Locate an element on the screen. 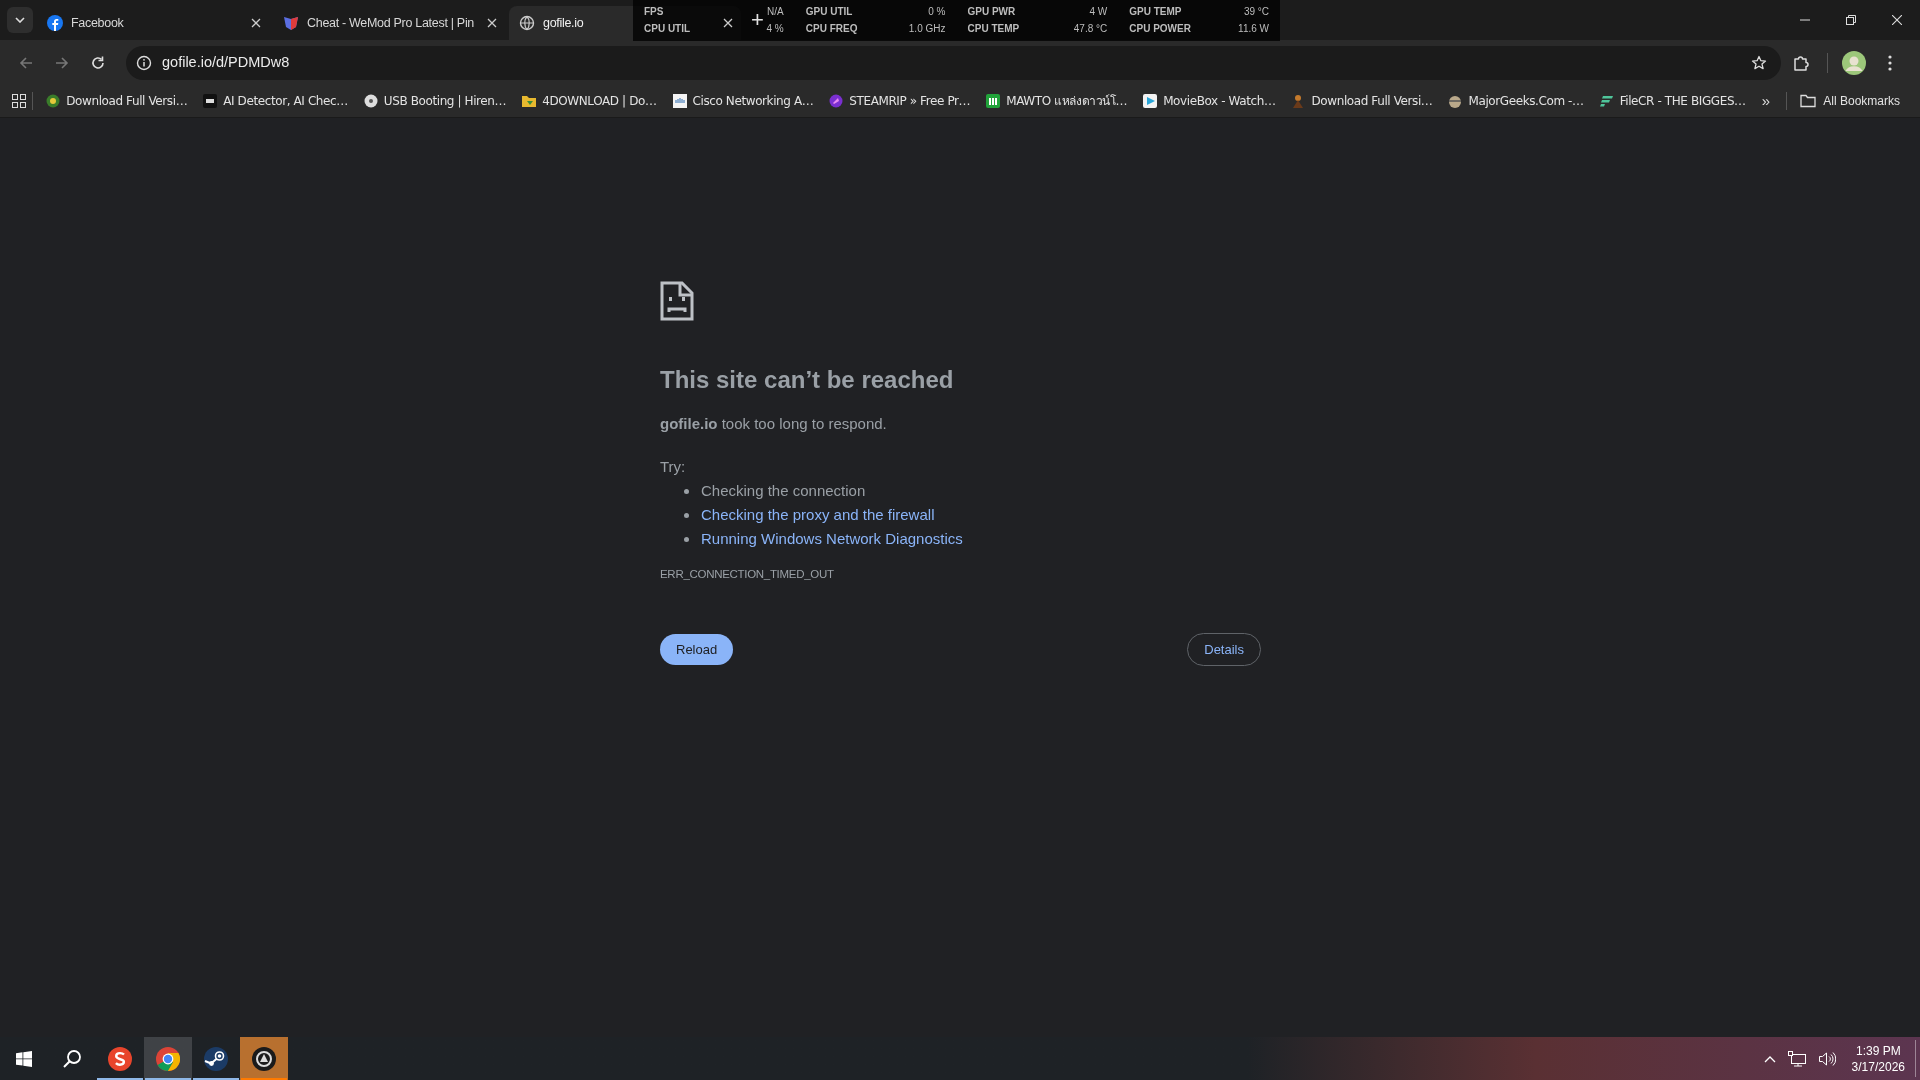 The height and width of the screenshot is (1080, 1920). chrome-logo-icon is located at coordinates (168, 1058).